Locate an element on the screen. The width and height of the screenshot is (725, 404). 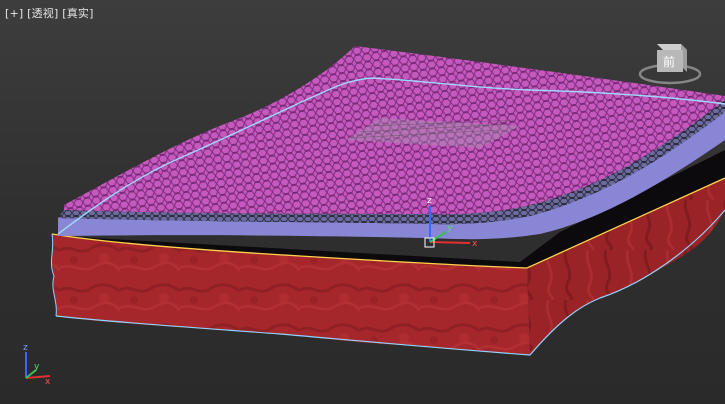
axis-z-label: z is located at coordinates (25, 348).